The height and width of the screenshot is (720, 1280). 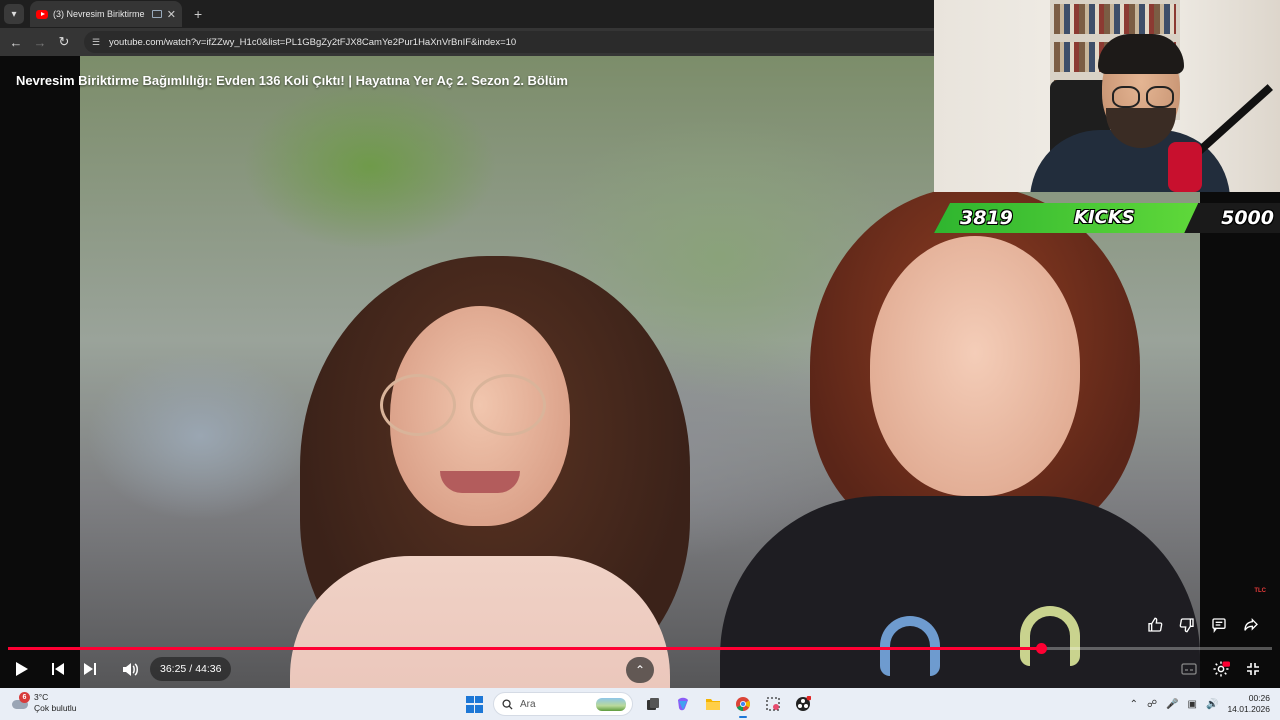 What do you see at coordinates (1248, 709) in the screenshot?
I see `clock-date: 14.01.2026` at bounding box center [1248, 709].